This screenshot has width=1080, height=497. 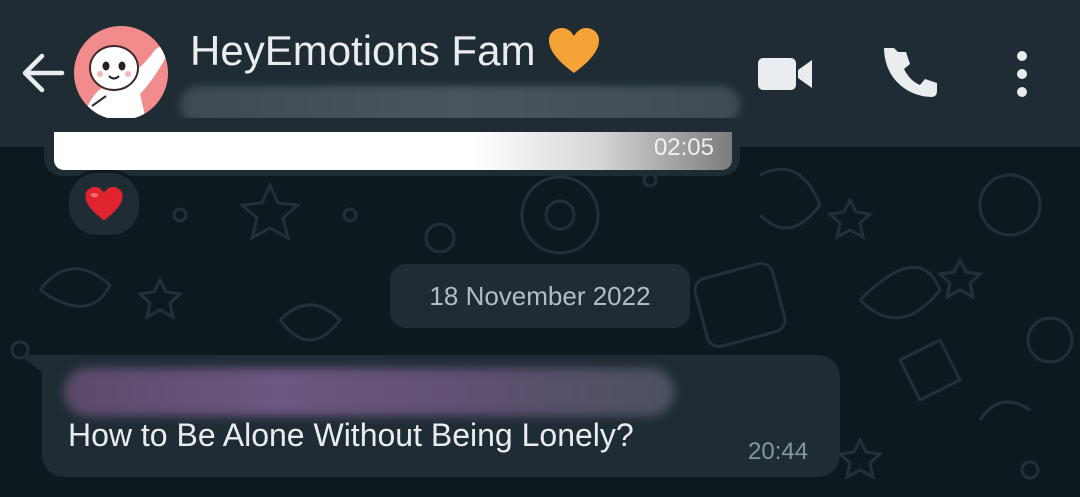 I want to click on red-heart-icon, so click(x=104, y=203).